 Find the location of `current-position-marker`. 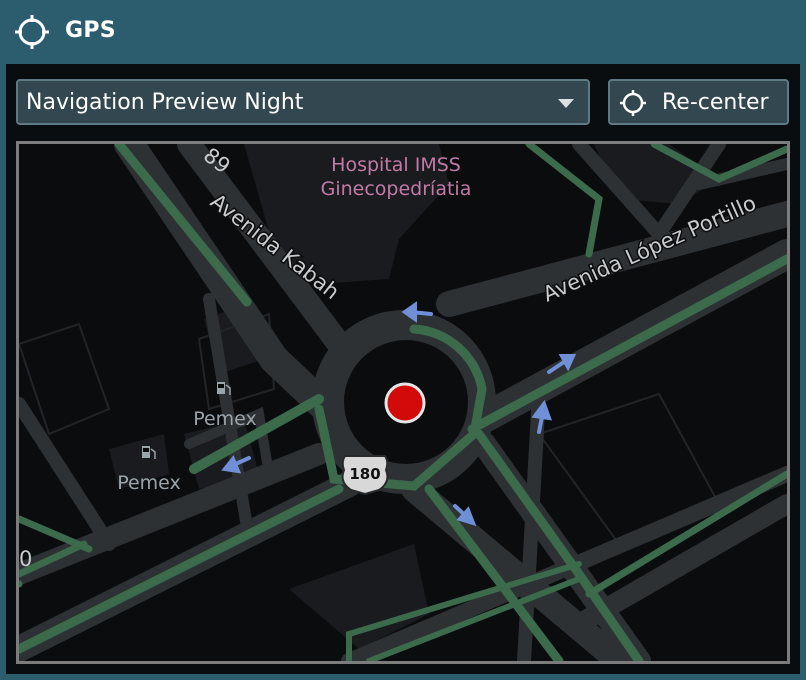

current-position-marker is located at coordinates (405, 403).